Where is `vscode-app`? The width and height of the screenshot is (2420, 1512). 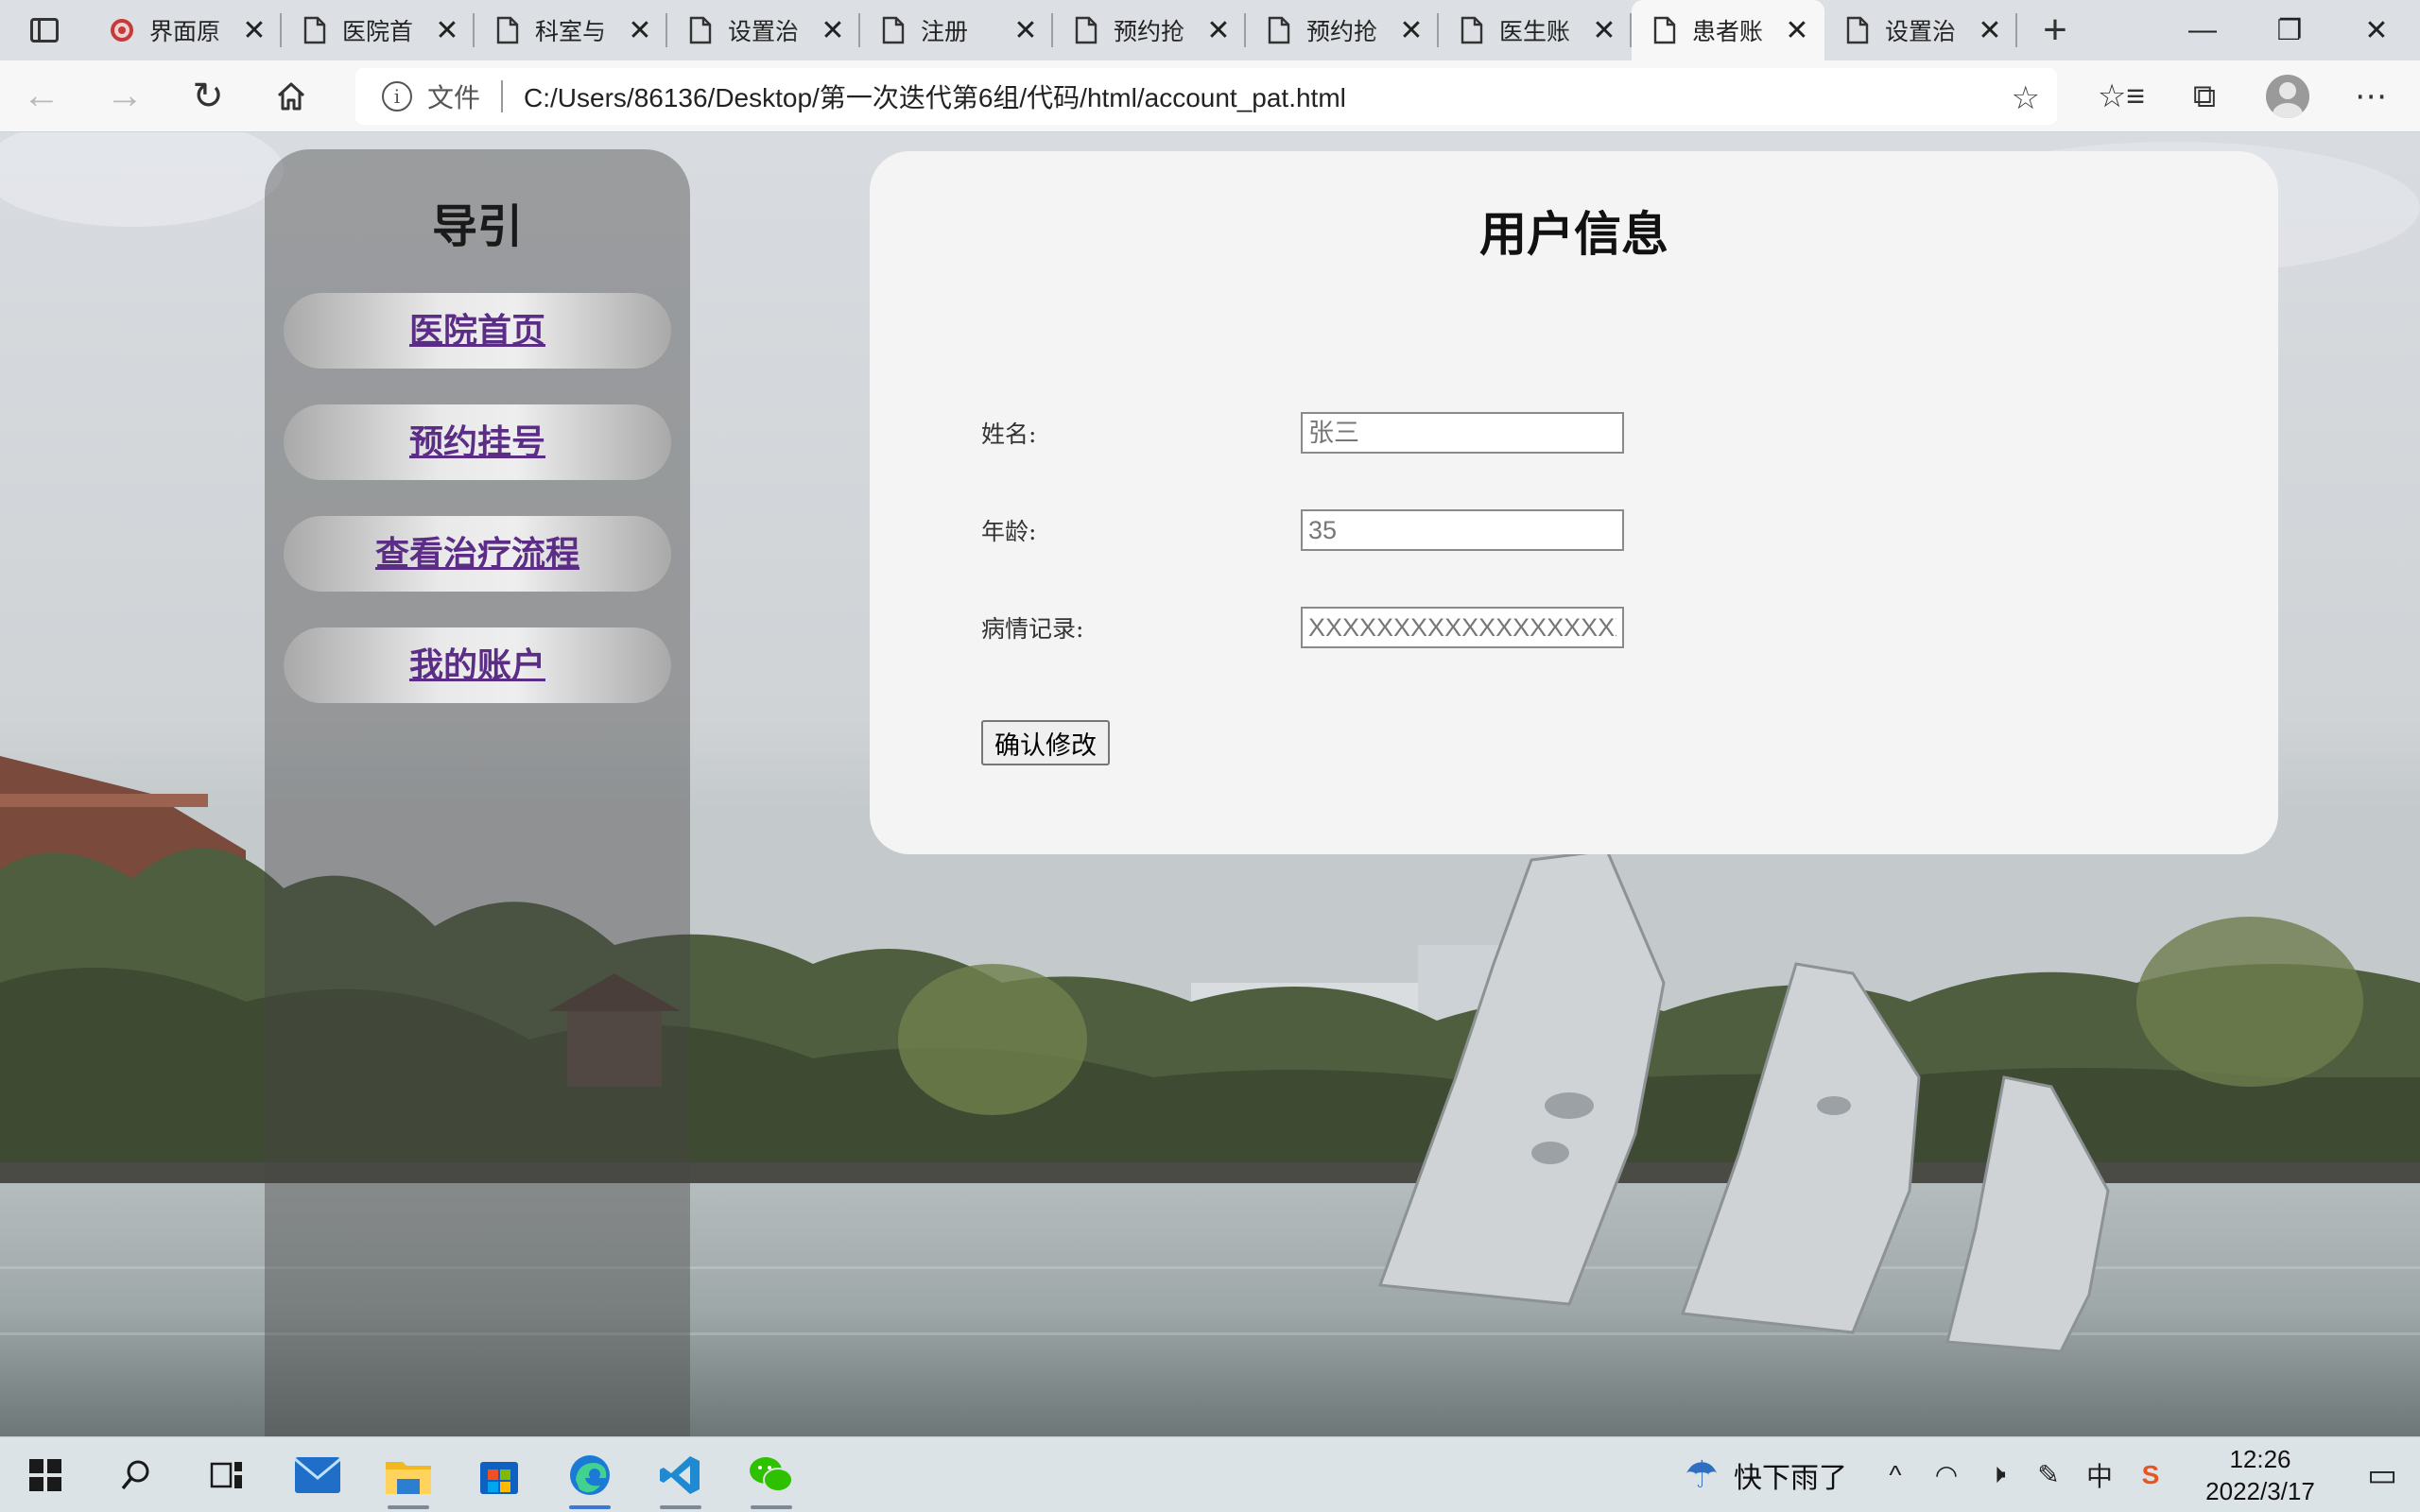 vscode-app is located at coordinates (680, 1474).